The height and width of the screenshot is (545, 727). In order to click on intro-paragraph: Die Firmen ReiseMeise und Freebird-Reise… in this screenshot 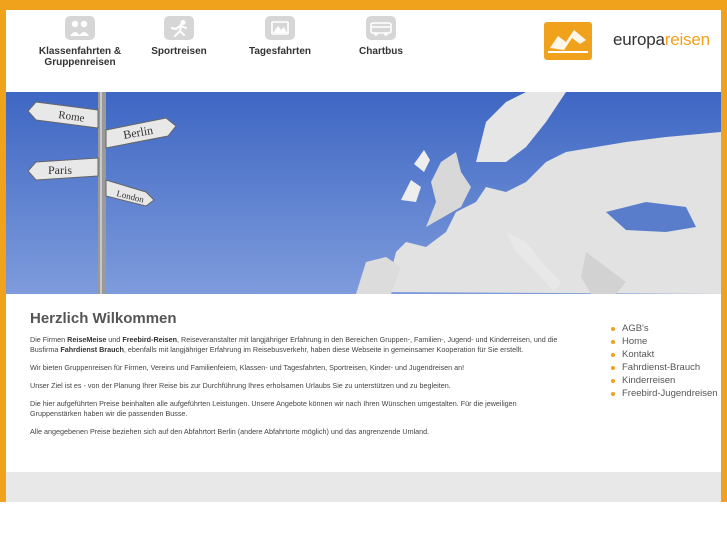, I will do `click(300, 345)`.